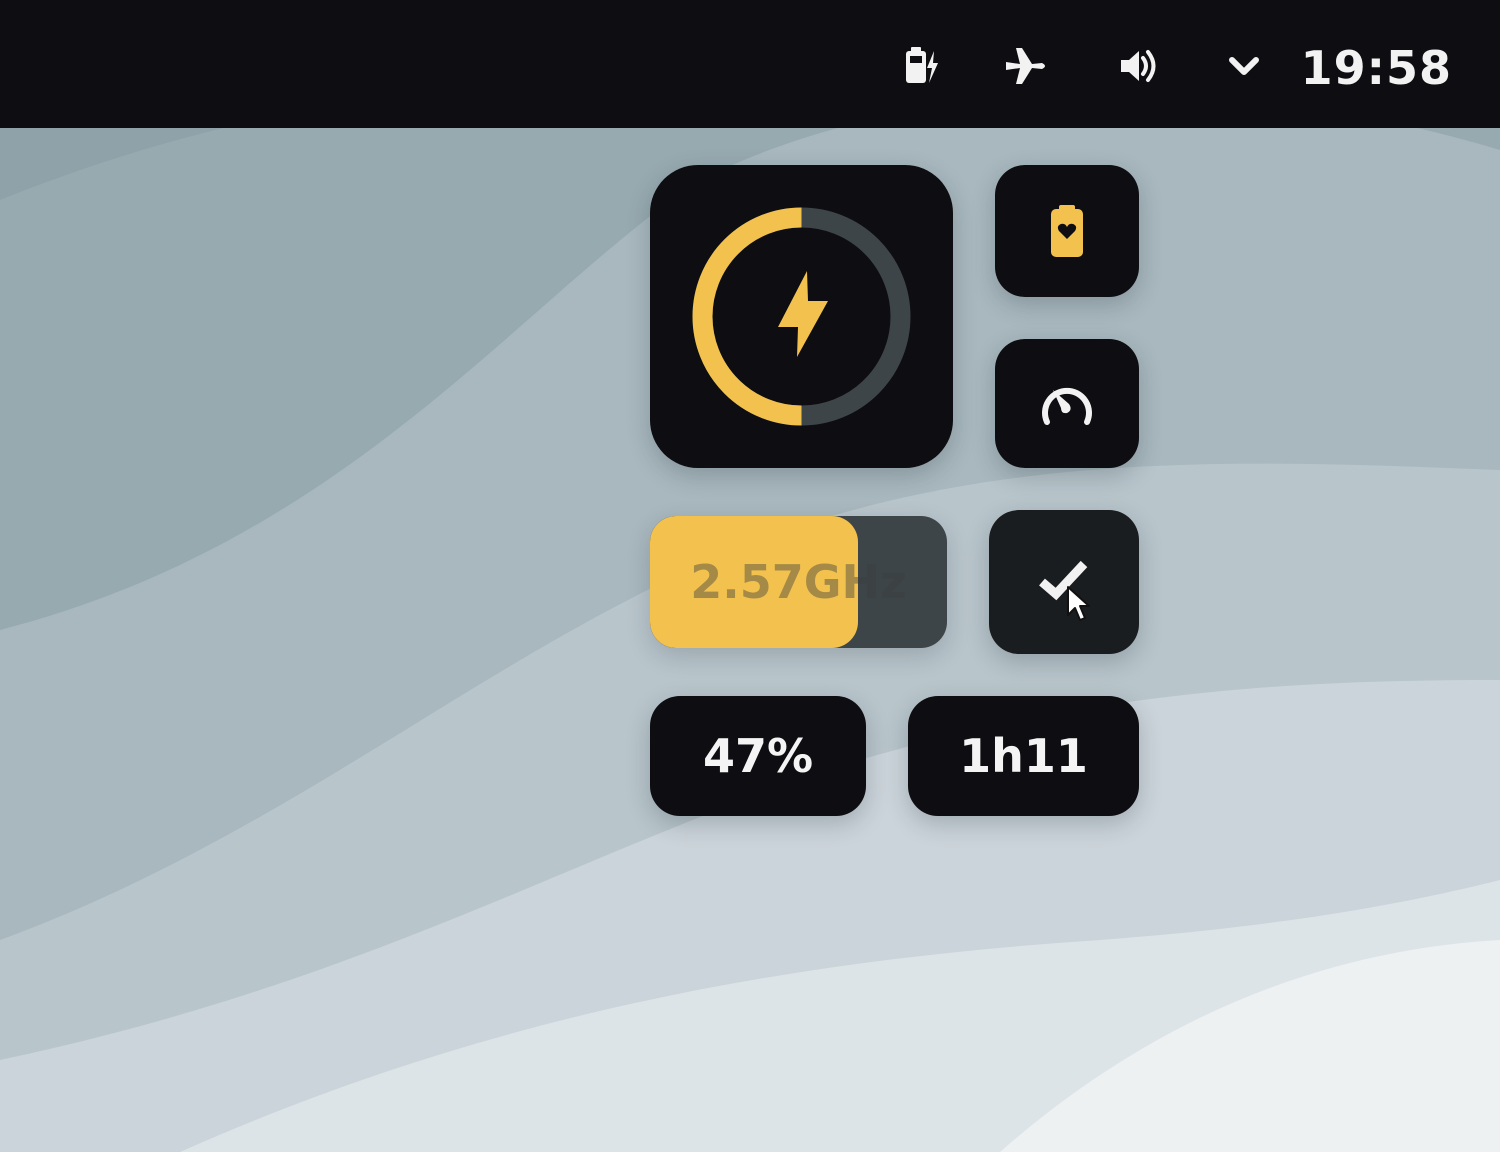  Describe the element at coordinates (1064, 582) in the screenshot. I see `confirm-button` at that location.